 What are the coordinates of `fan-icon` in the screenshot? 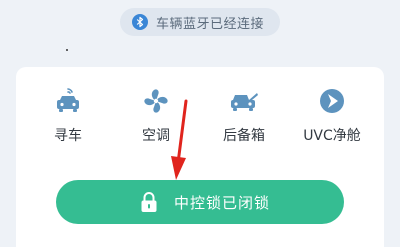 It's located at (156, 101).